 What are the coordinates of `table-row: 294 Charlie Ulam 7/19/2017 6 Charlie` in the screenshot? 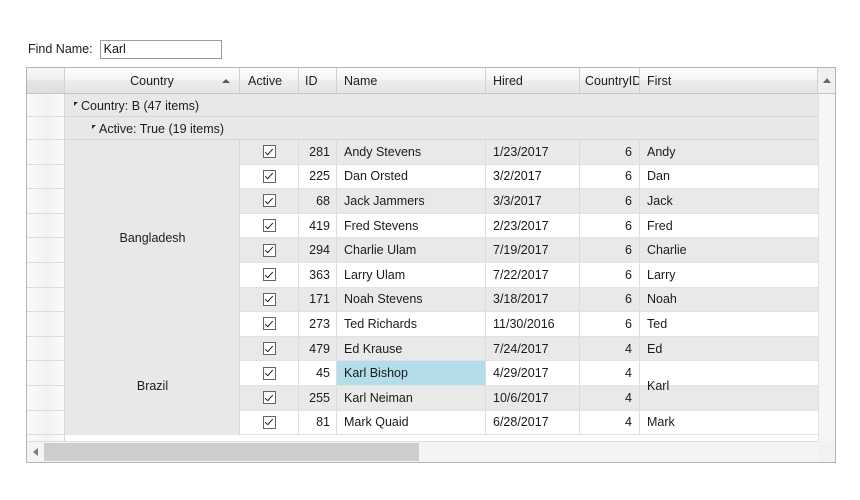 It's located at (537, 250).